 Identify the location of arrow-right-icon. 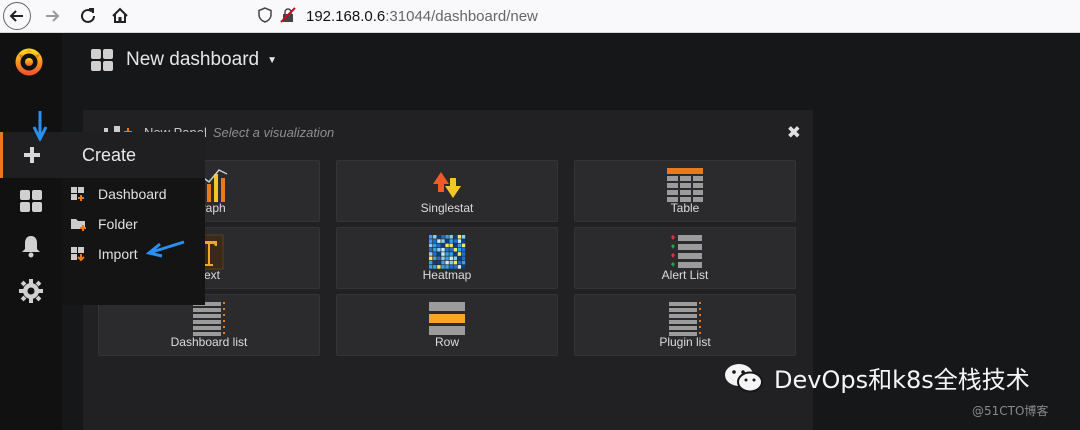
(53, 16).